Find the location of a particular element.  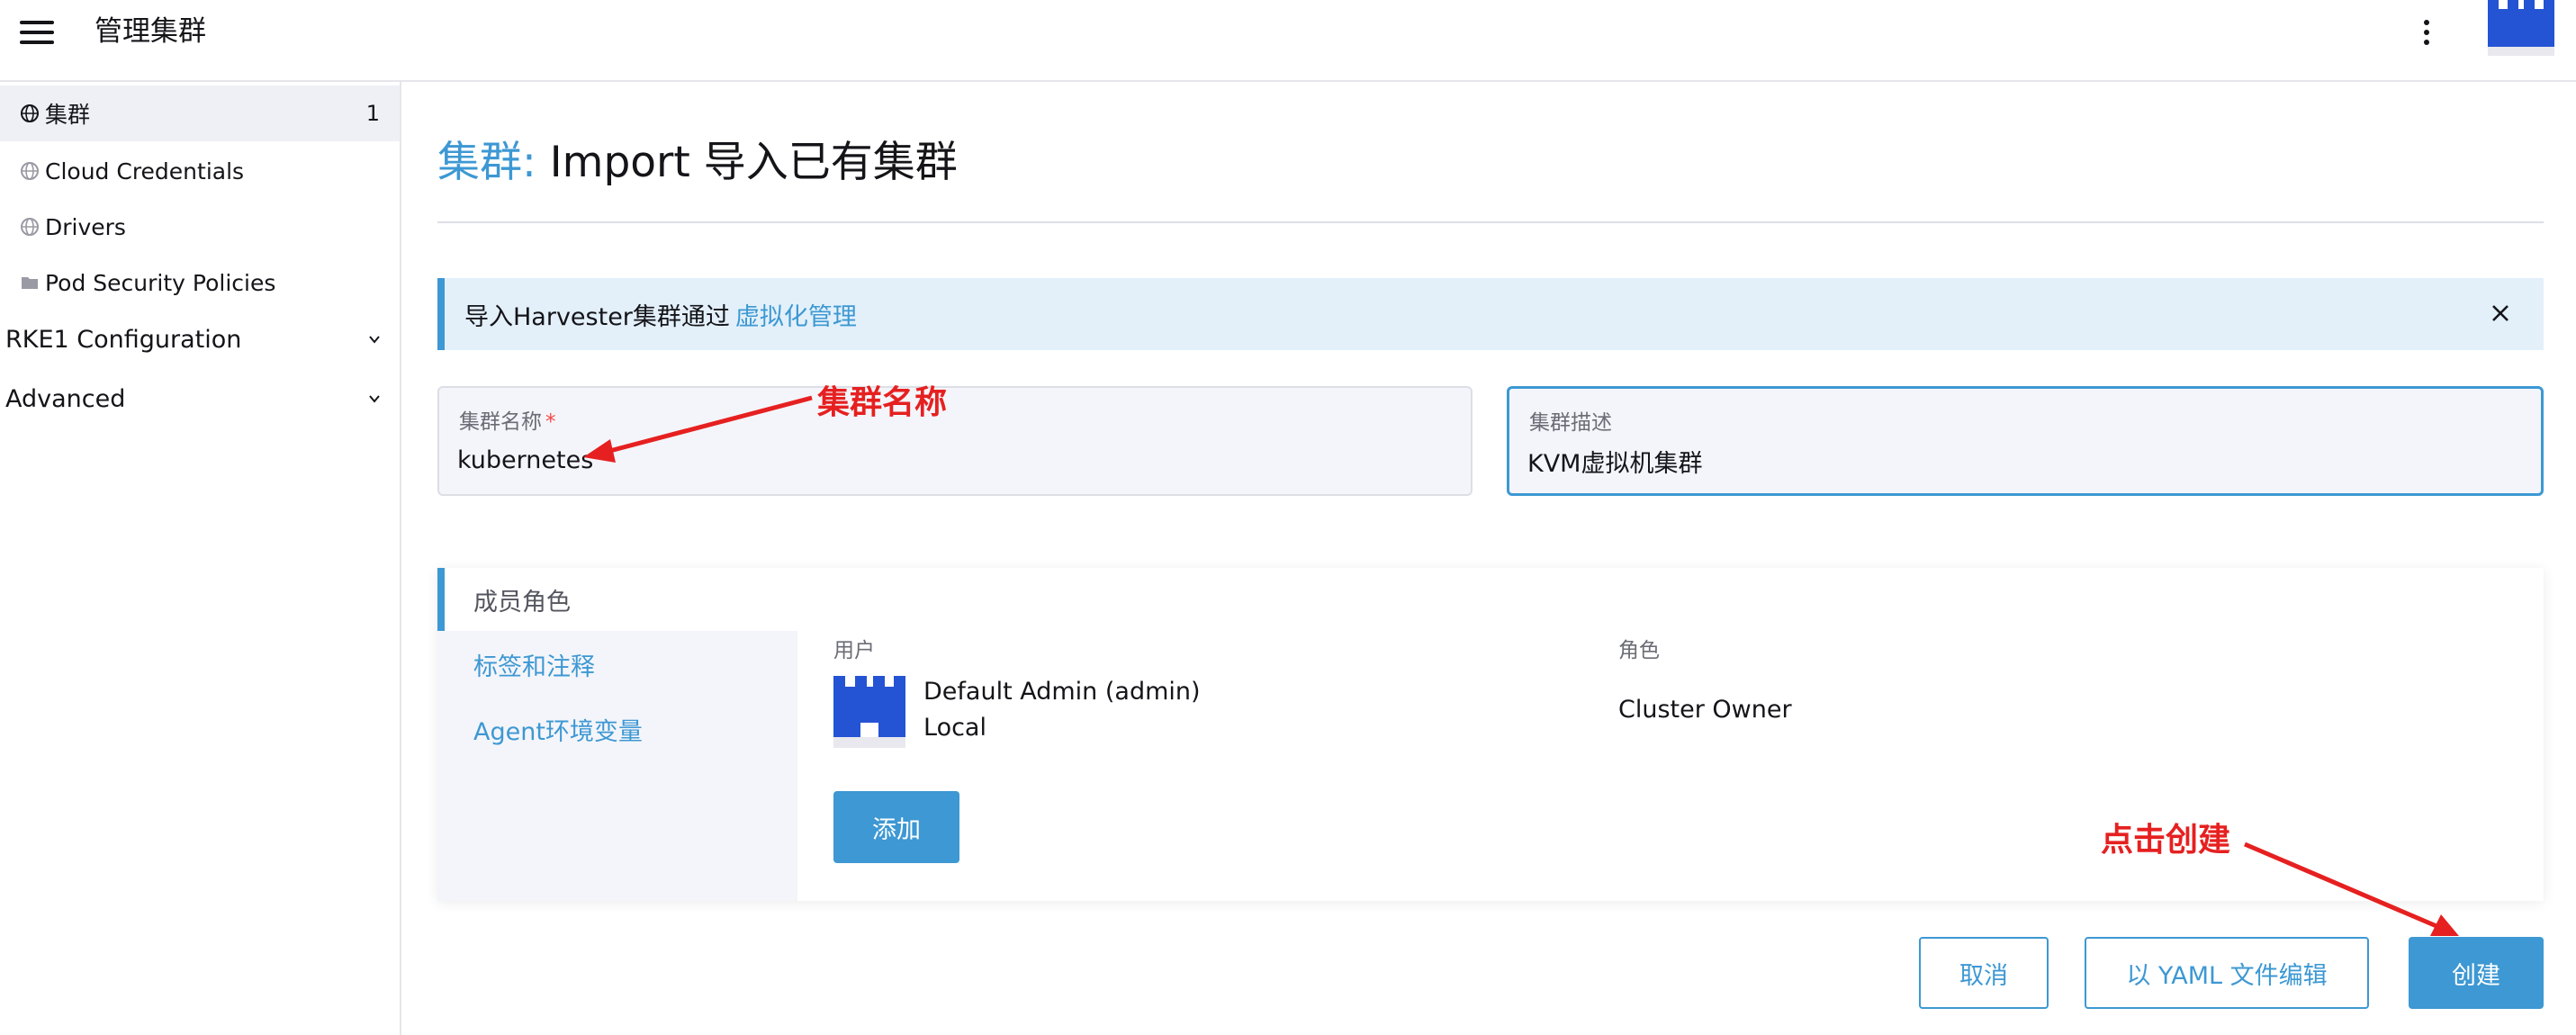

cluster-description-input is located at coordinates (2013, 461).